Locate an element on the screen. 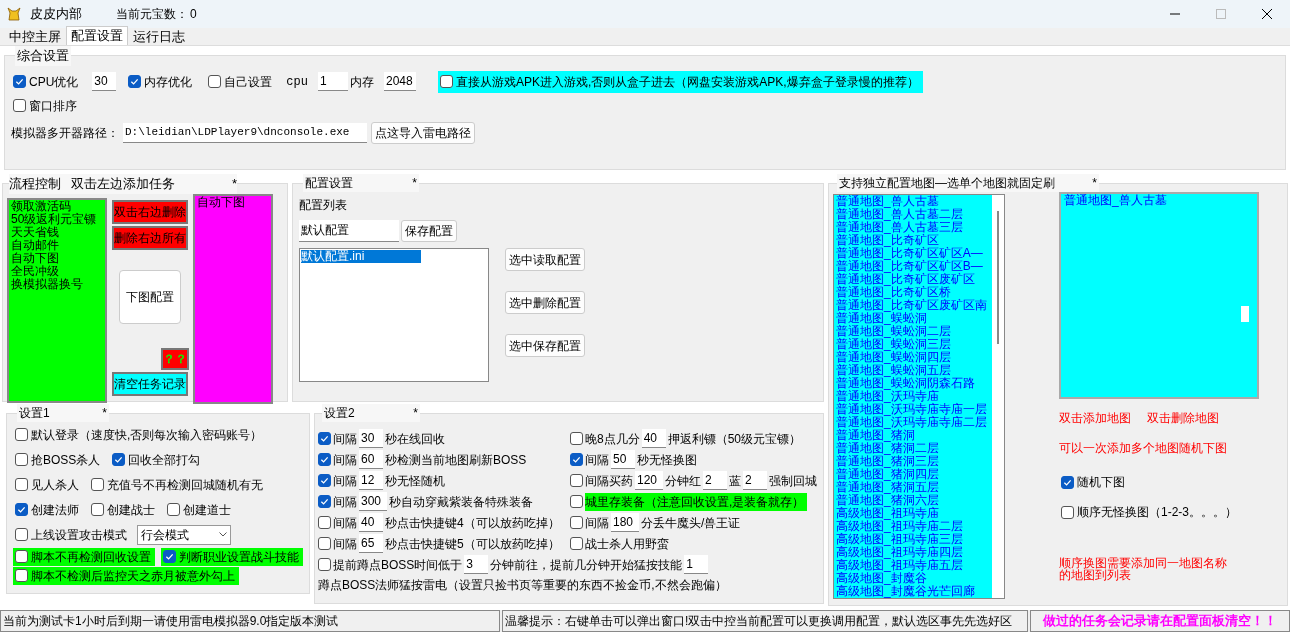 The image size is (1290, 632). list-item: 普通地图_比奇矿区矿区A— is located at coordinates (913, 253).